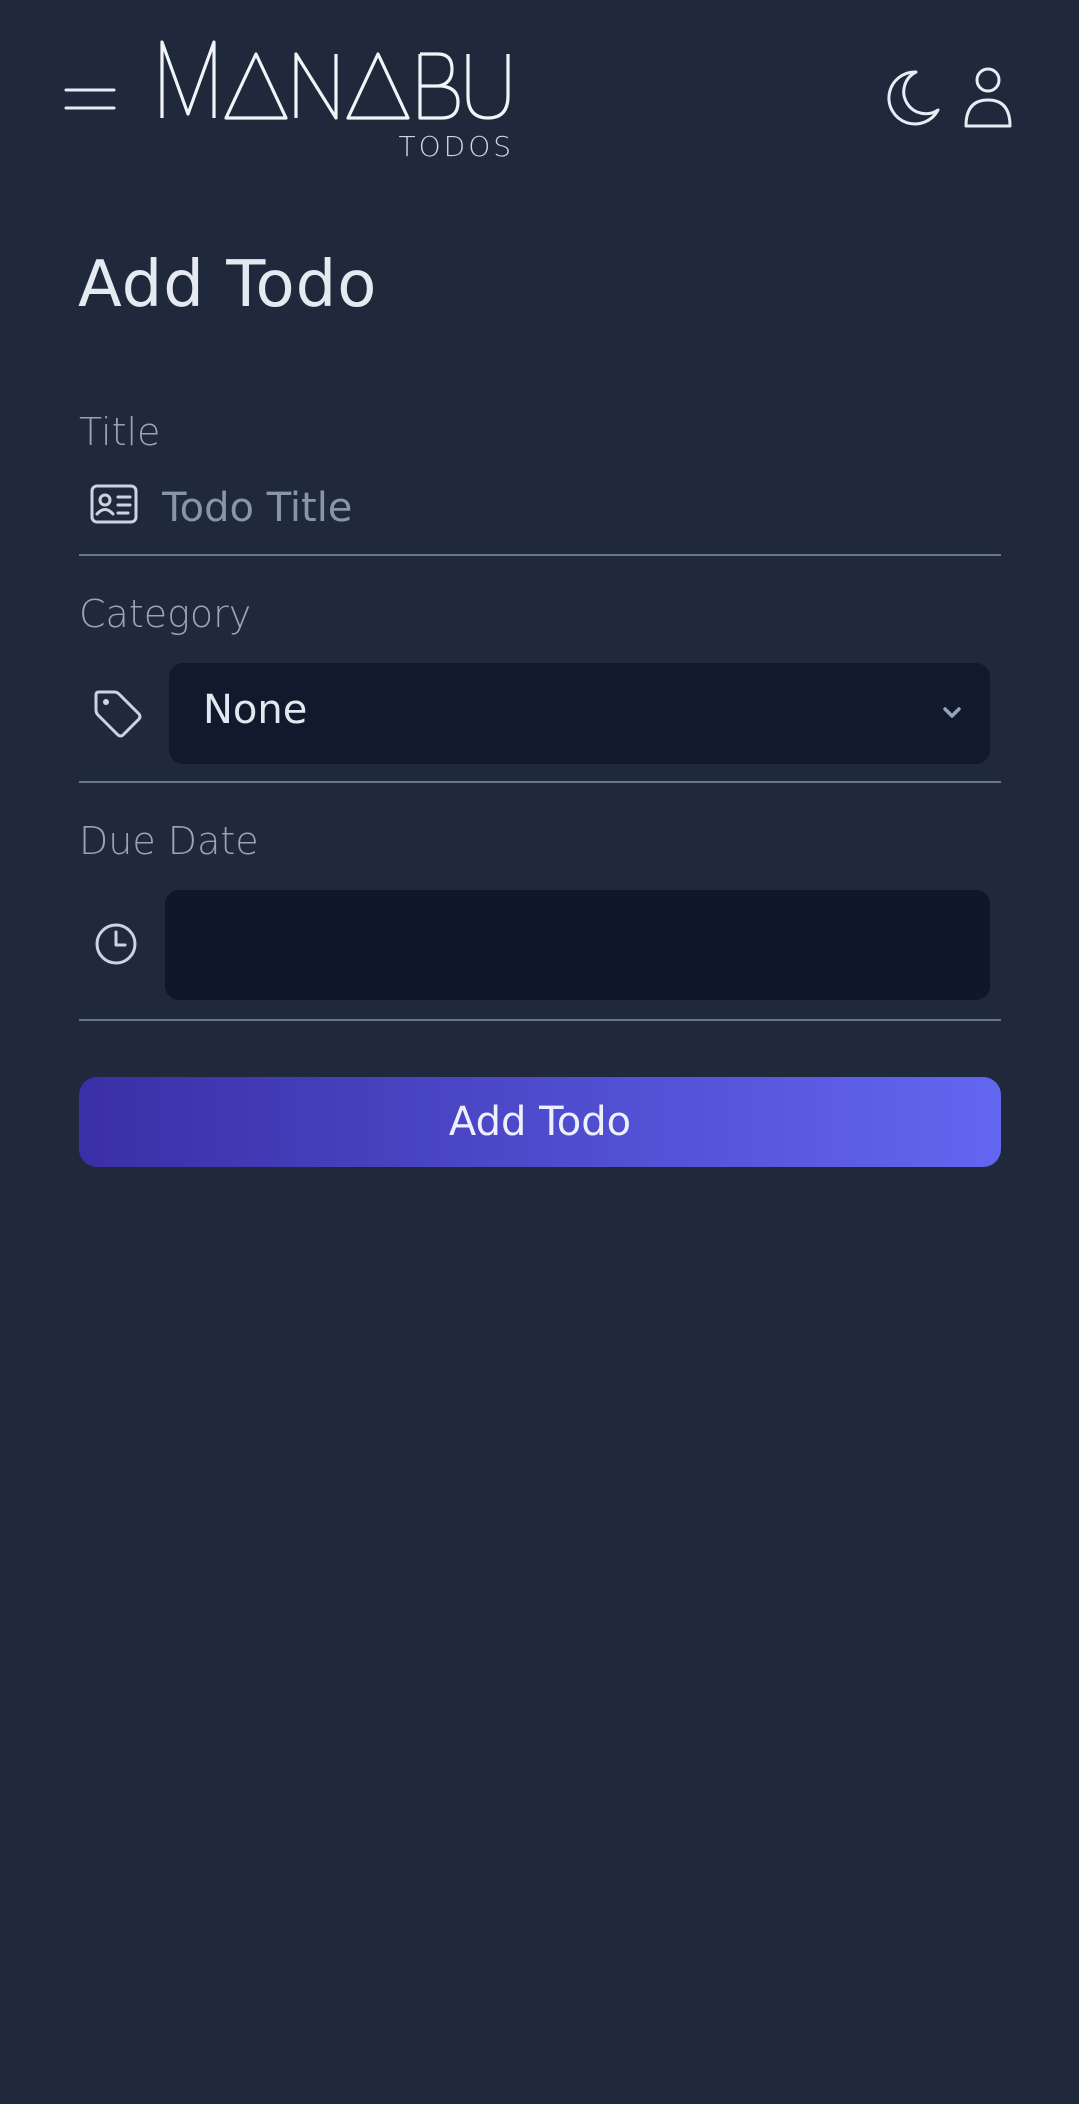 The image size is (1079, 2104). Describe the element at coordinates (540, 1020) in the screenshot. I see `due-date-divider` at that location.